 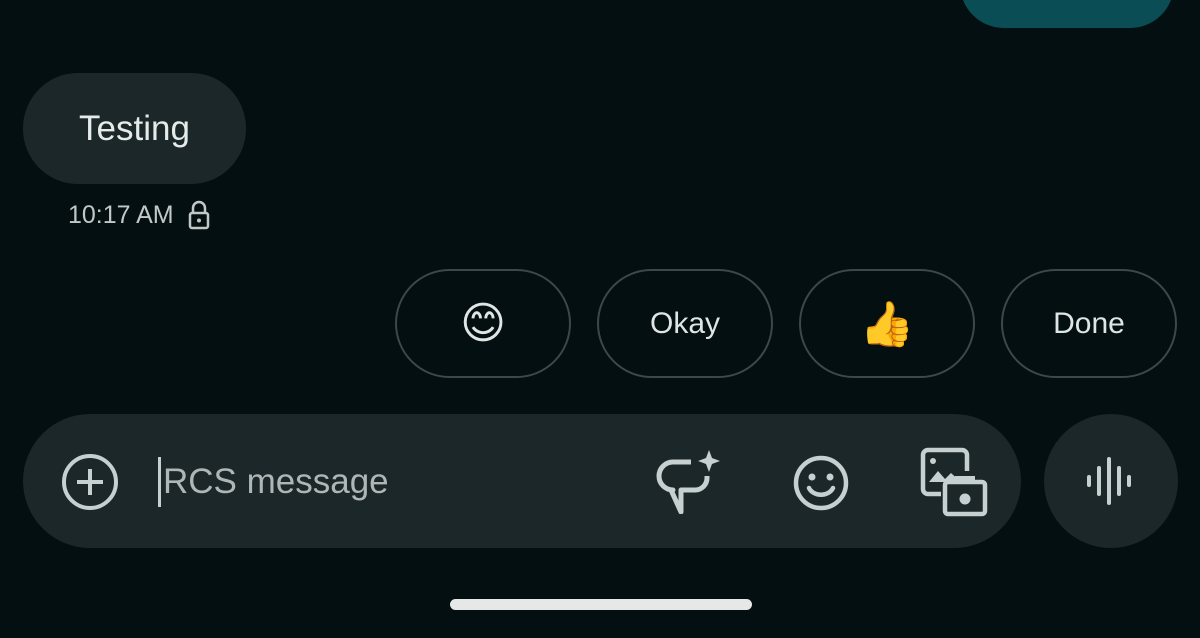 I want to click on message-text: Testing, so click(x=134, y=128).